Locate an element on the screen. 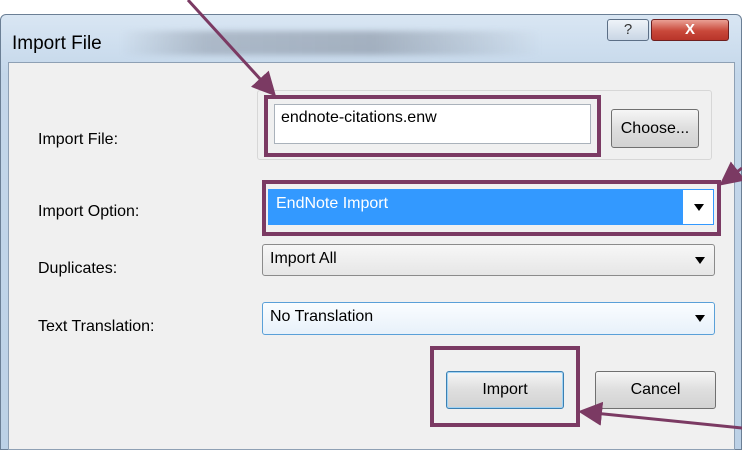  arrow-to-import-button is located at coordinates (660, 415).